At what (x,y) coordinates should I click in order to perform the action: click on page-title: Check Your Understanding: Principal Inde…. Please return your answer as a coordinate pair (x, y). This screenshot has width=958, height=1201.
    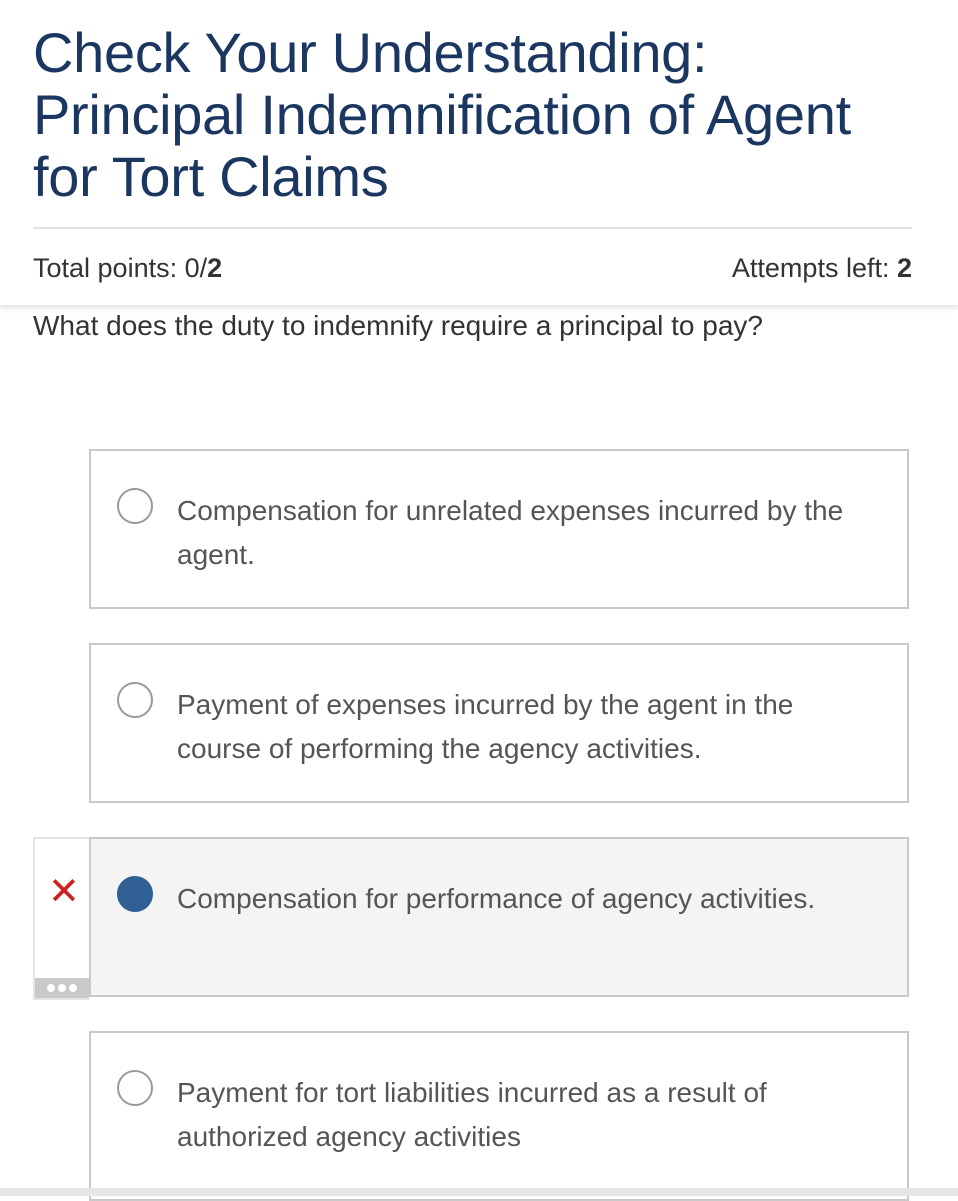
    Looking at the image, I should click on (442, 114).